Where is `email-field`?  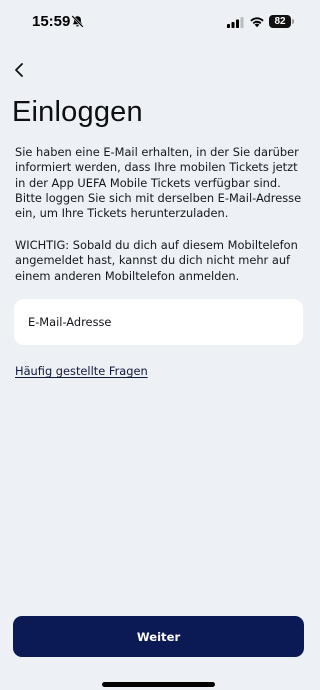 email-field is located at coordinates (158, 322).